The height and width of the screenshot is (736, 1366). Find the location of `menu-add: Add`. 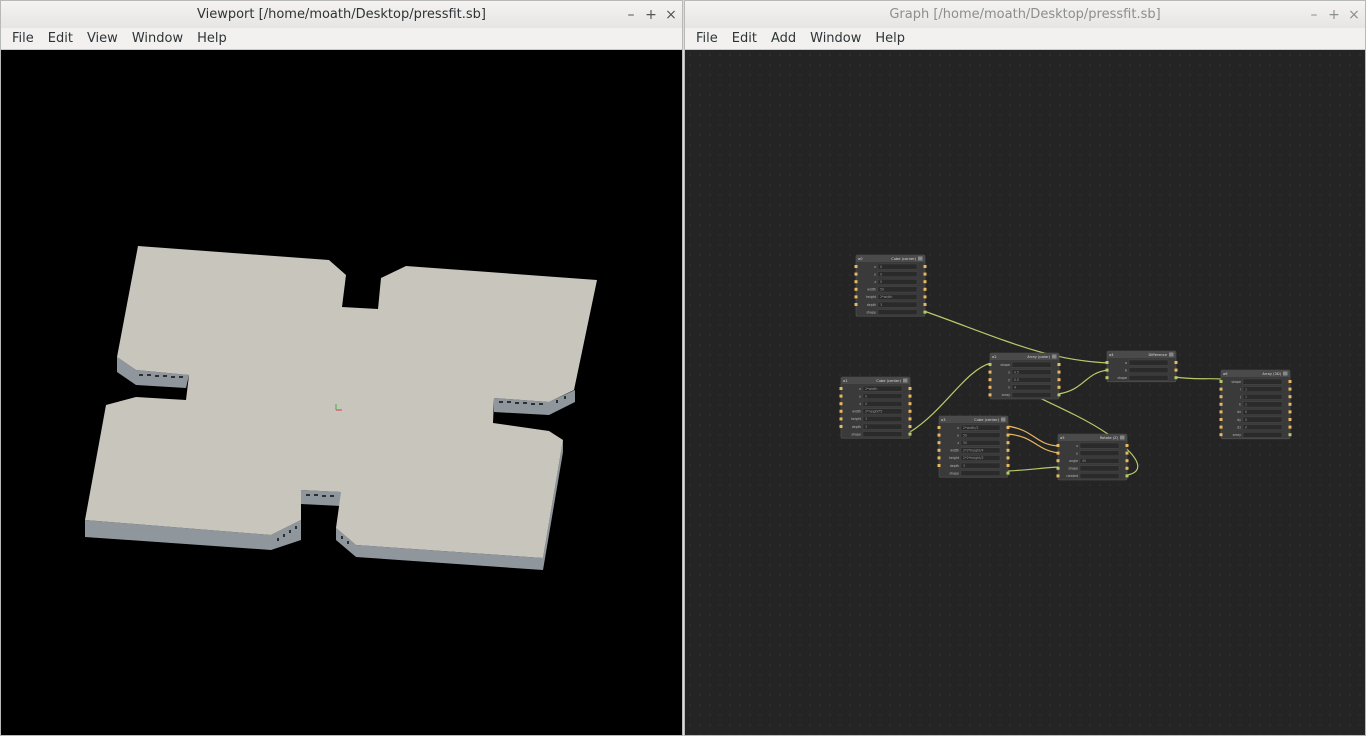

menu-add: Add is located at coordinates (783, 38).